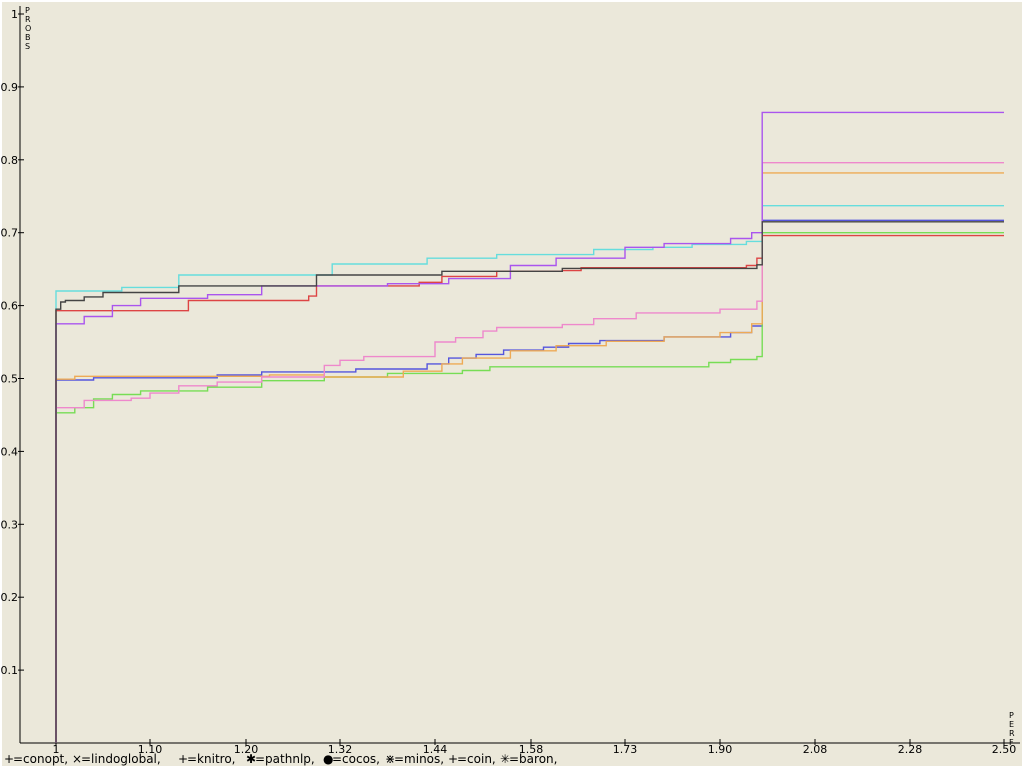 The width and height of the screenshot is (1024, 768). Describe the element at coordinates (10, 451) in the screenshot. I see `y-tick-label: 0.4` at that location.